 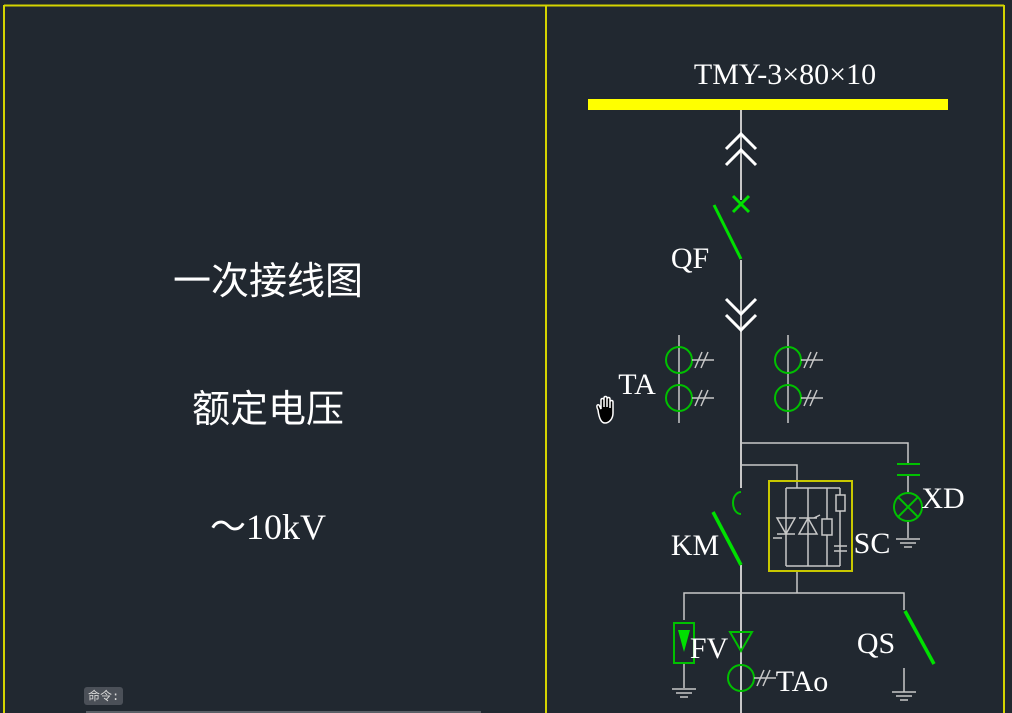 What do you see at coordinates (802, 681) in the screenshot?
I see `zero-sequence-ct-label: TAo` at bounding box center [802, 681].